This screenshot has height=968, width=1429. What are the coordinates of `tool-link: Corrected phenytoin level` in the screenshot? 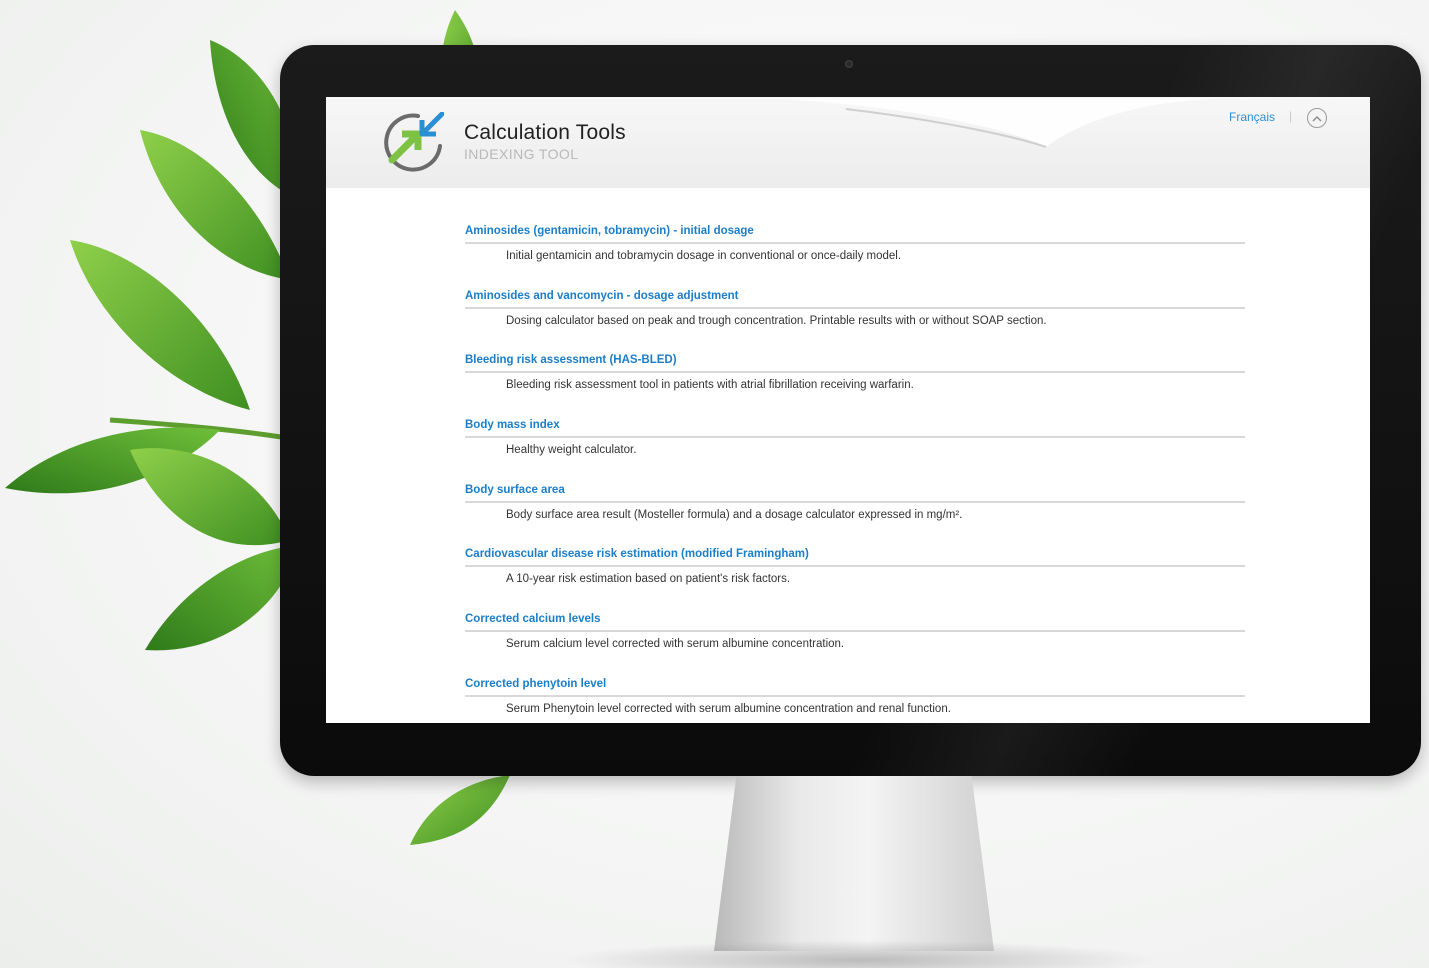 It's located at (855, 687).